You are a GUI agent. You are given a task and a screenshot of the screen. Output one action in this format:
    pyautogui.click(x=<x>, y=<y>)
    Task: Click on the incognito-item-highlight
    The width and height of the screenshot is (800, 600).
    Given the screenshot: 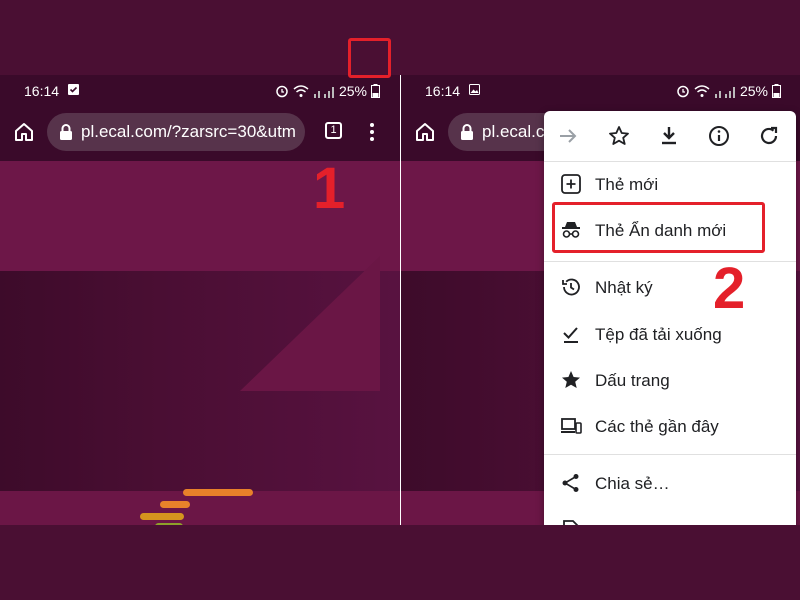 What is the action you would take?
    pyautogui.click(x=658, y=227)
    